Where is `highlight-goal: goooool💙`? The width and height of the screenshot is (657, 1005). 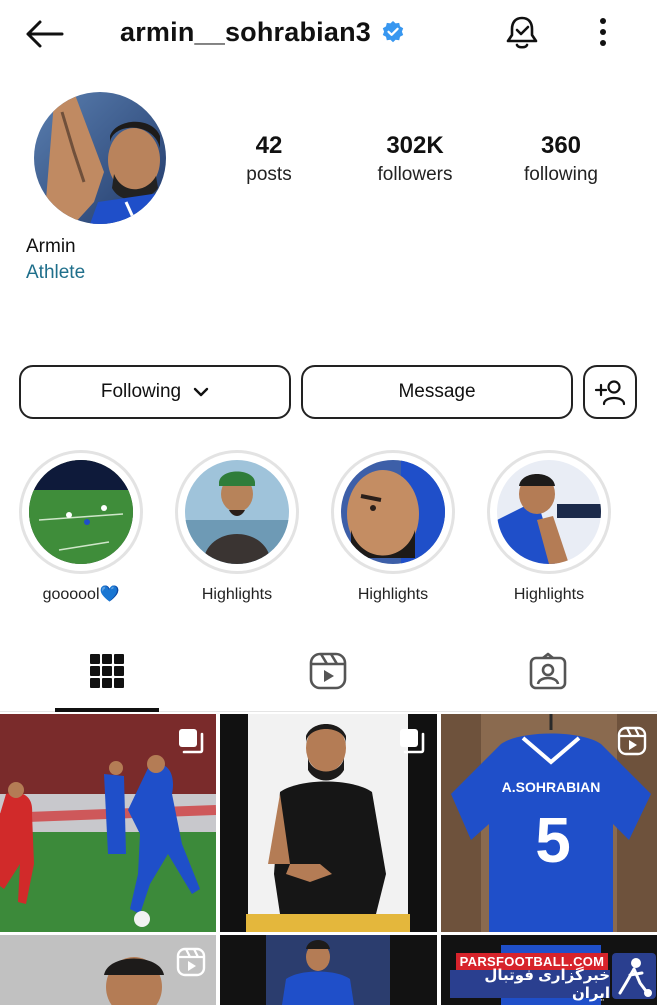 highlight-goal: goooool💙 is located at coordinates (81, 527).